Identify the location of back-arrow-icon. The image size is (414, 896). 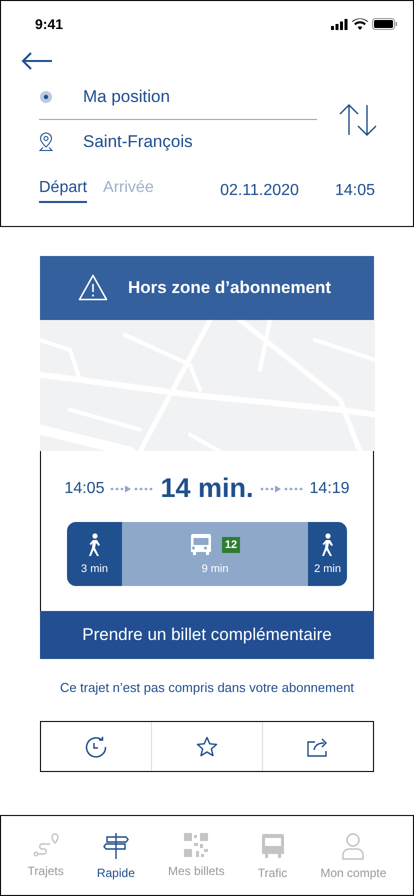
(37, 61).